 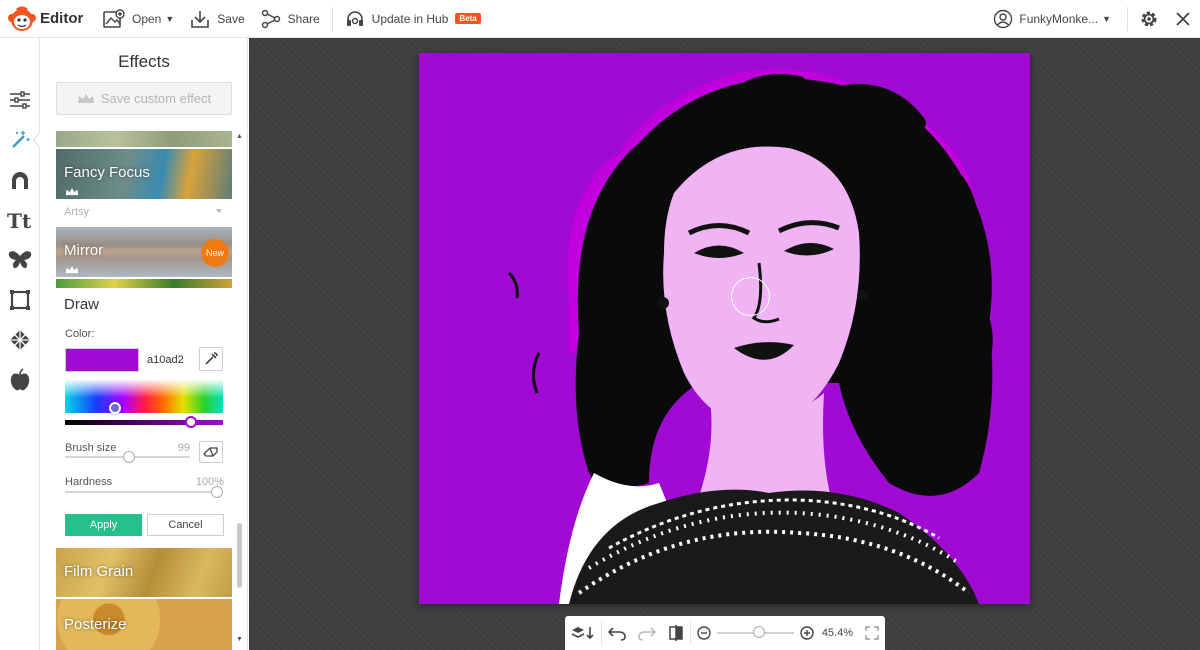 I want to click on zoom-out-icon, so click(x=704, y=633).